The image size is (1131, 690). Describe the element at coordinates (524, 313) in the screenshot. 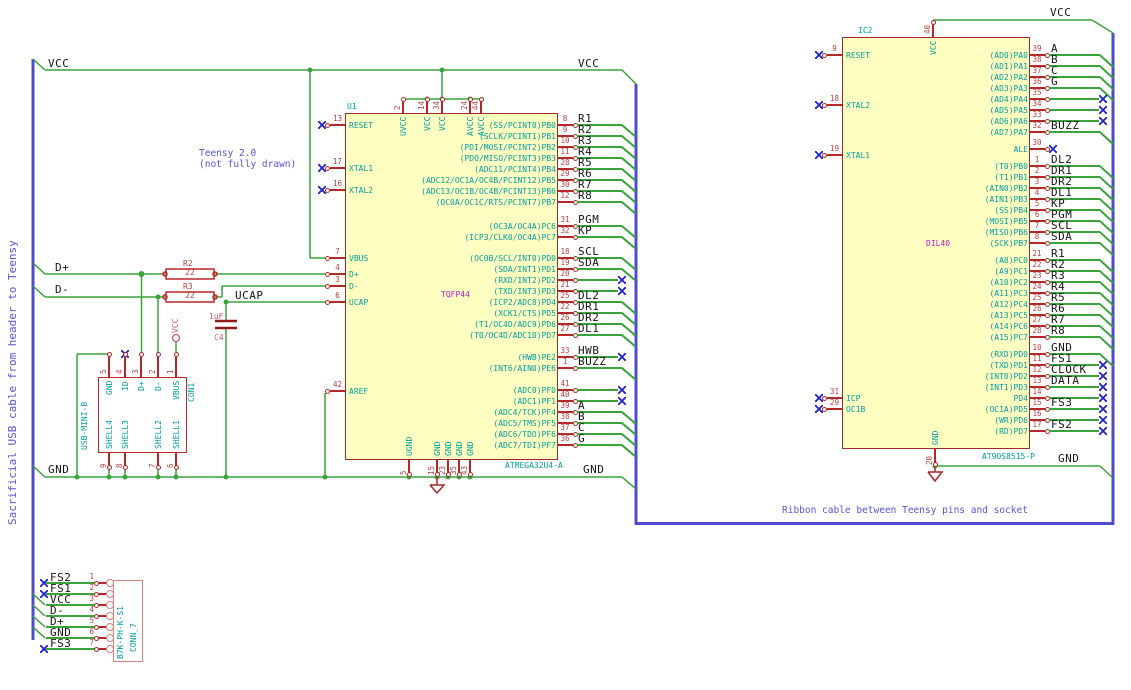

I see `pin-name: (XCK1/CTS)PD5` at that location.